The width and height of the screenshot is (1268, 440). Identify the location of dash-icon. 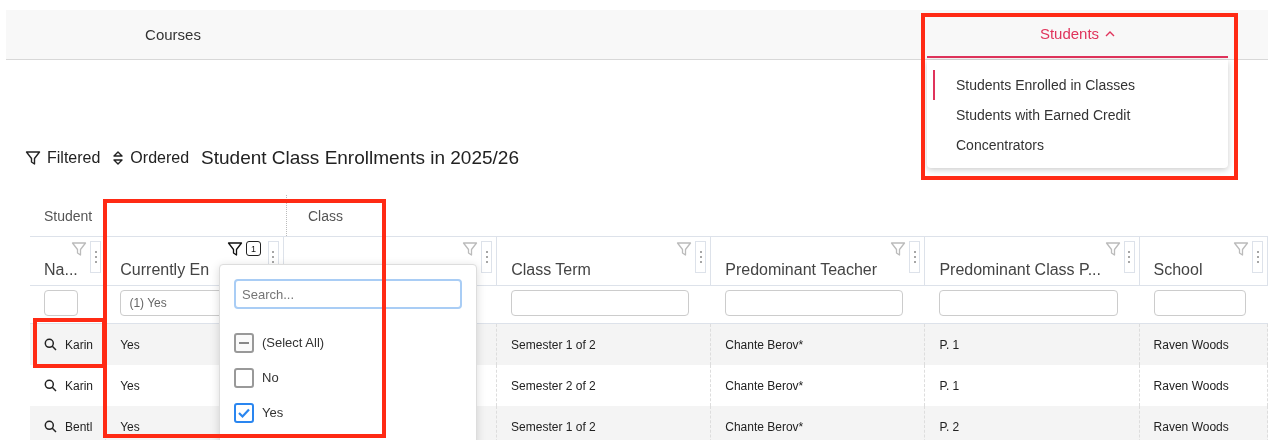
(244, 342).